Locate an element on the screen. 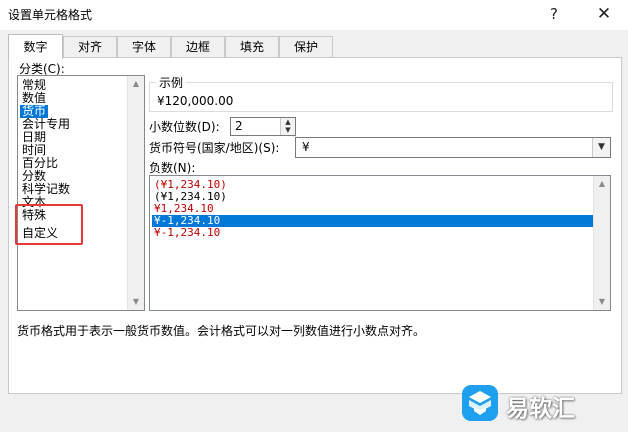 Image resolution: width=628 pixels, height=432 pixels. stepper-buttons: ▲ ▼ is located at coordinates (287, 126).